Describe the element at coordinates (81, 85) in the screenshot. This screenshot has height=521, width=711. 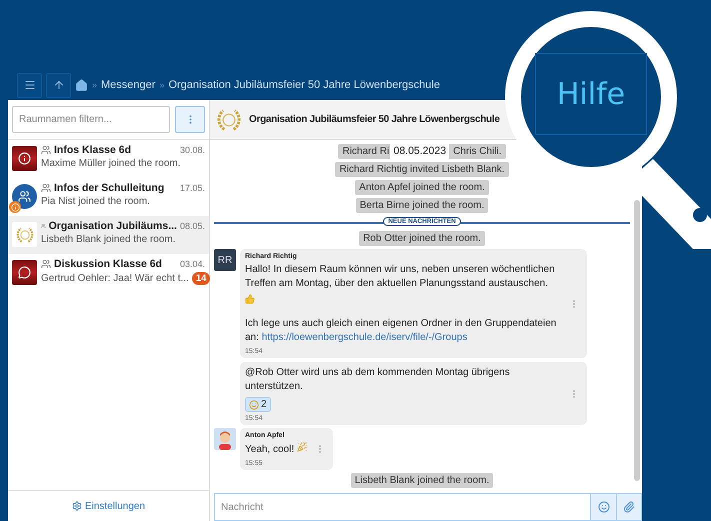
I see `home-icon` at that location.